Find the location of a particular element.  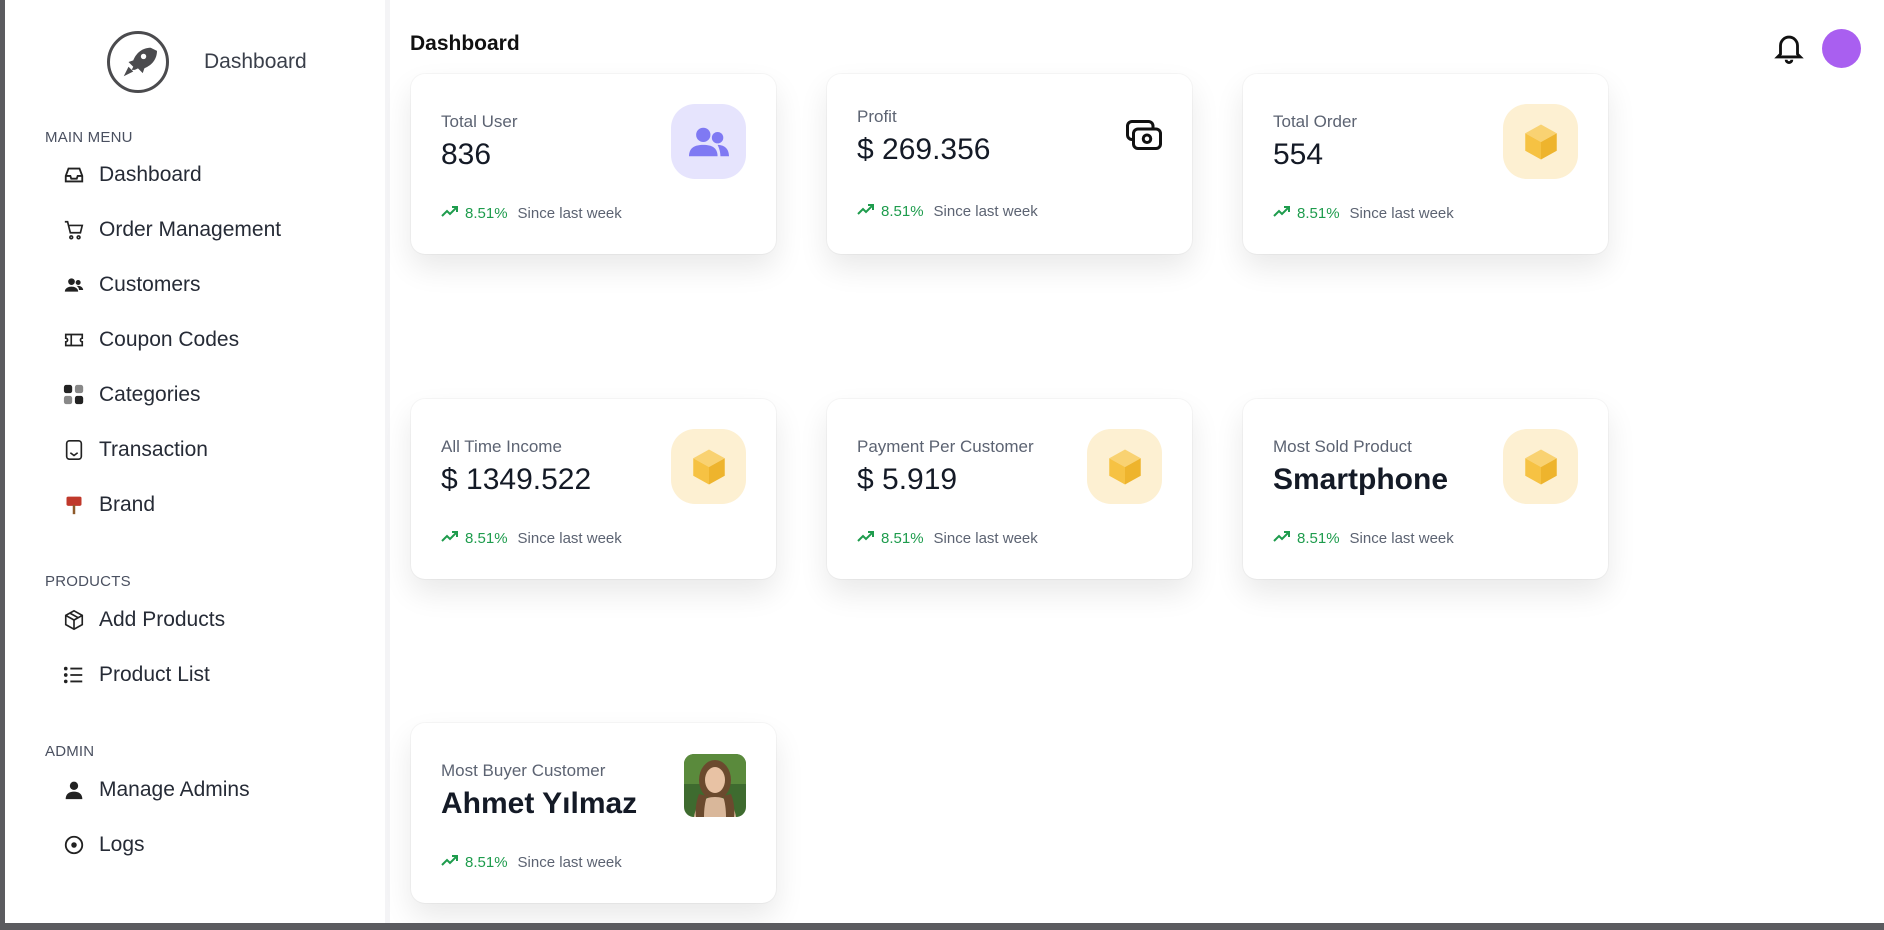

sidebar-item-product-list: Product List is located at coordinates (136, 675).